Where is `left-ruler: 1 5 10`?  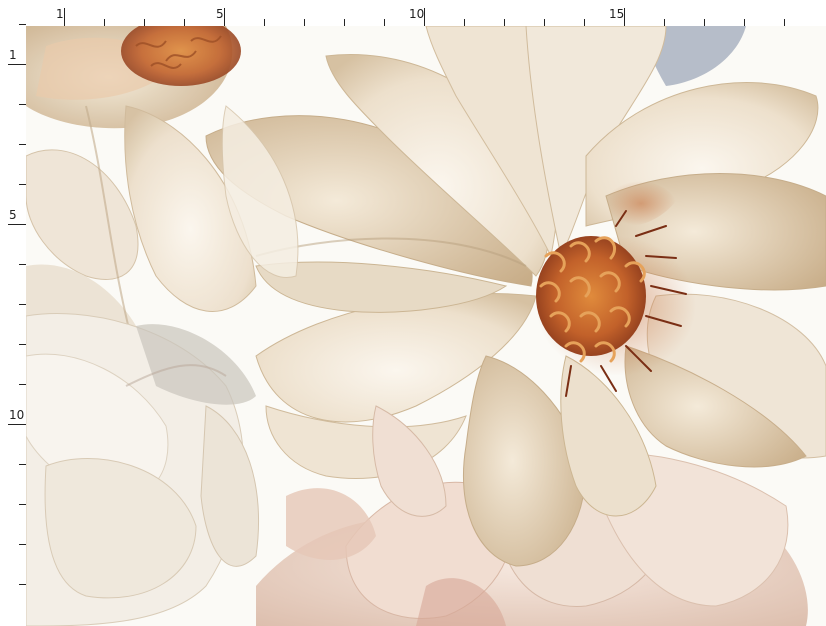 left-ruler: 1 5 10 is located at coordinates (13, 313).